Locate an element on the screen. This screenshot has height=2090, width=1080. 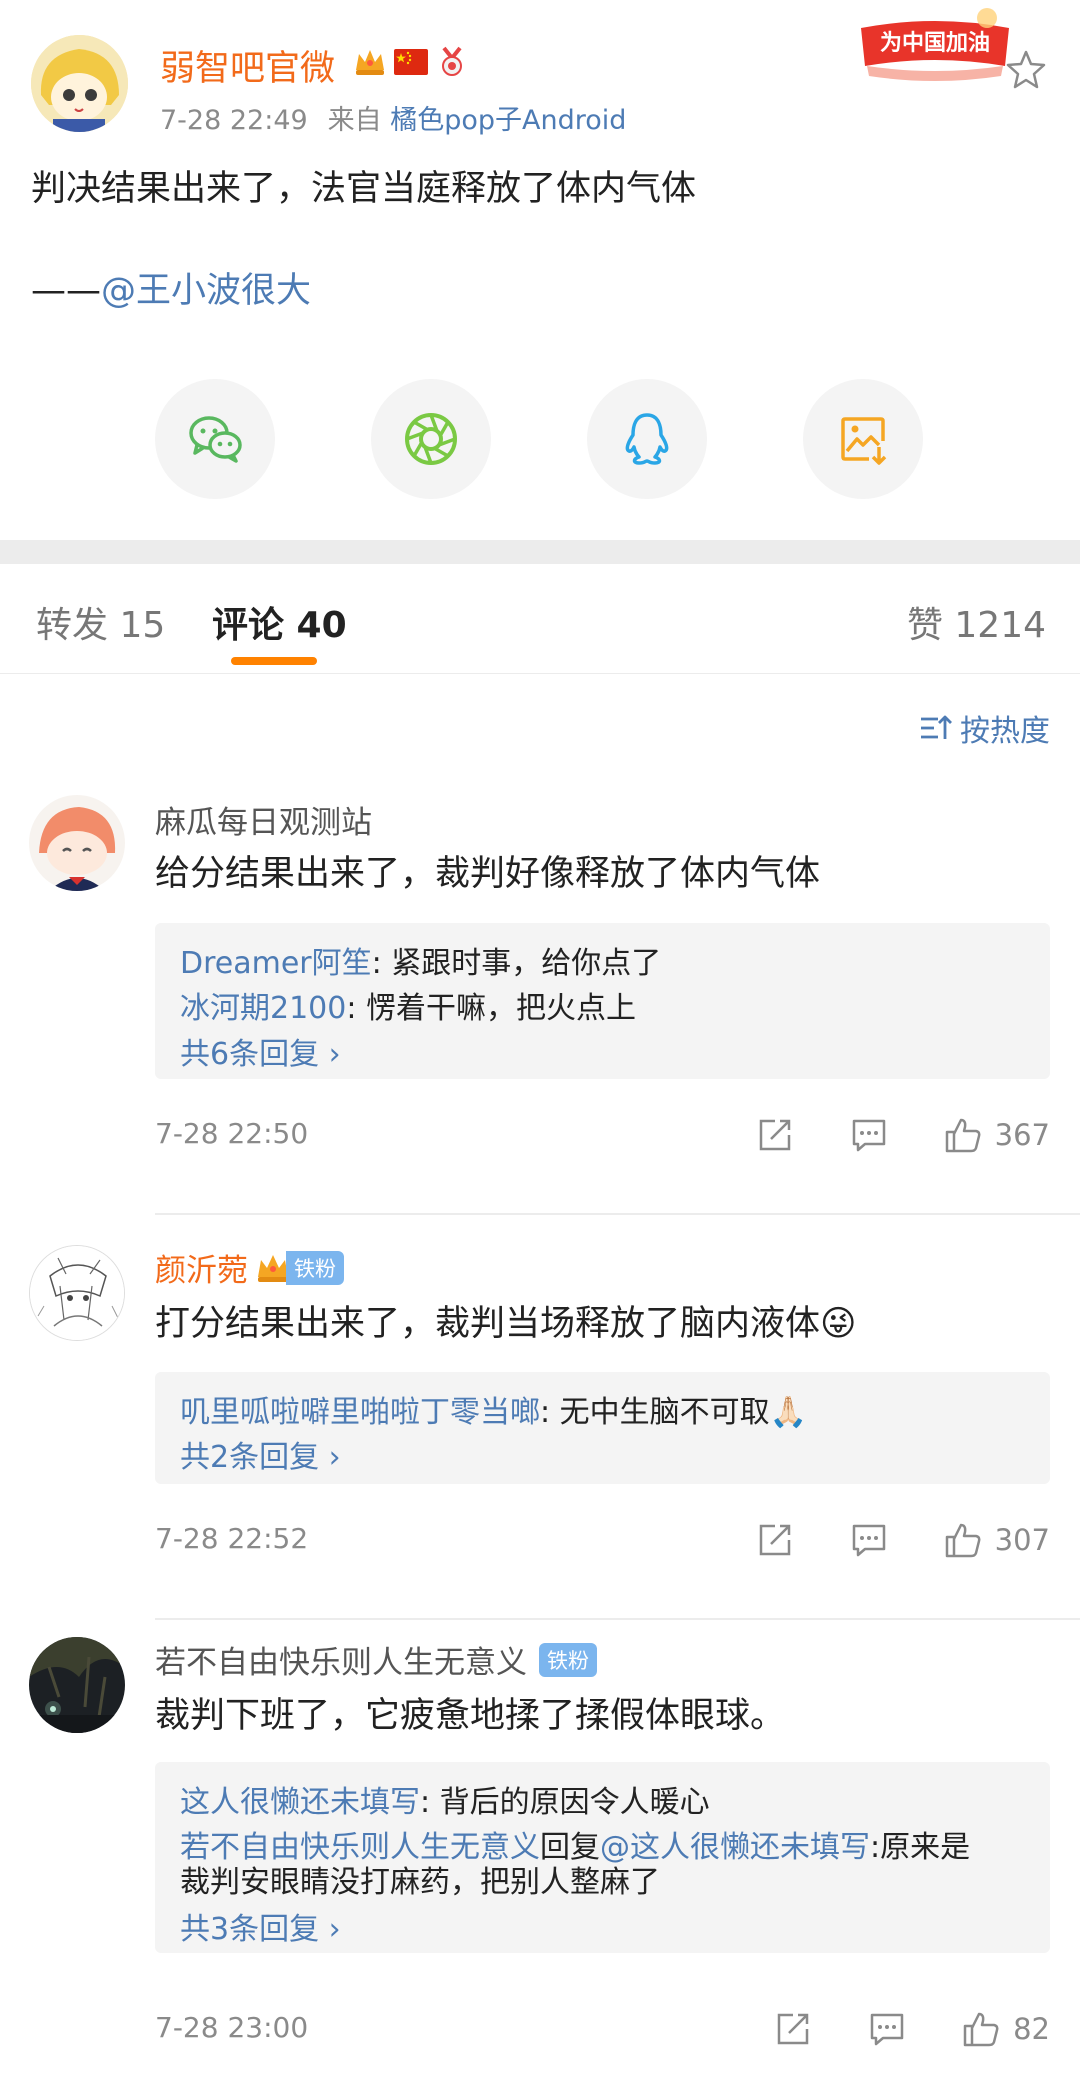
commenter-name: 麻瓜每日观测站 is located at coordinates (263, 819).